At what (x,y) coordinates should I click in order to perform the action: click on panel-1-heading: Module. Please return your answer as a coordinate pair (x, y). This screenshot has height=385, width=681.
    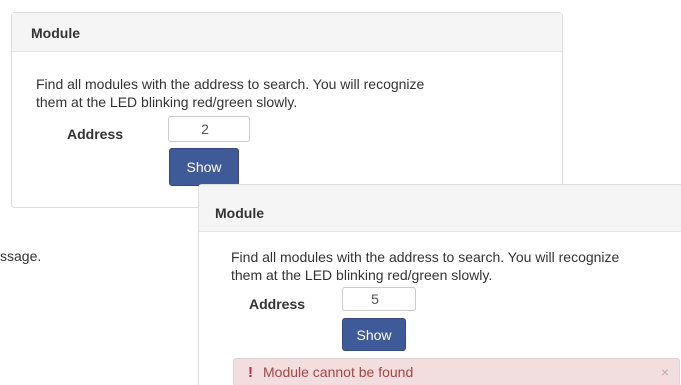
    Looking at the image, I should click on (287, 32).